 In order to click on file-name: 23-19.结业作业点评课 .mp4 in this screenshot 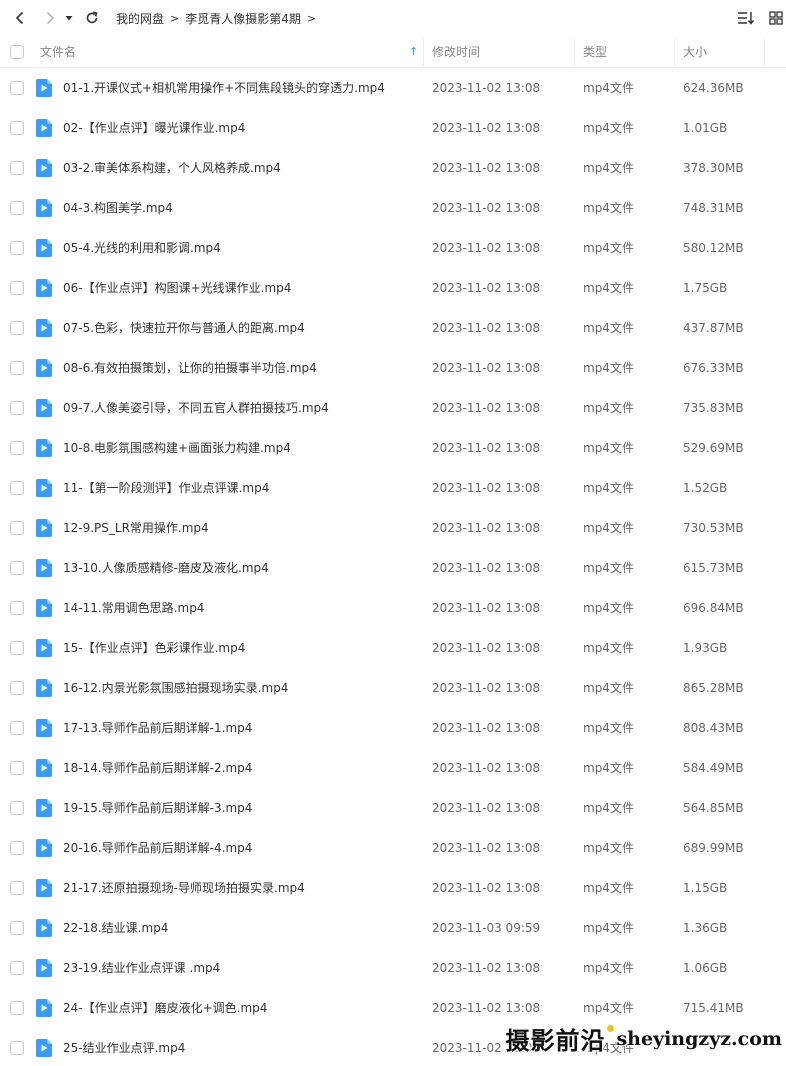, I will do `click(141, 968)`.